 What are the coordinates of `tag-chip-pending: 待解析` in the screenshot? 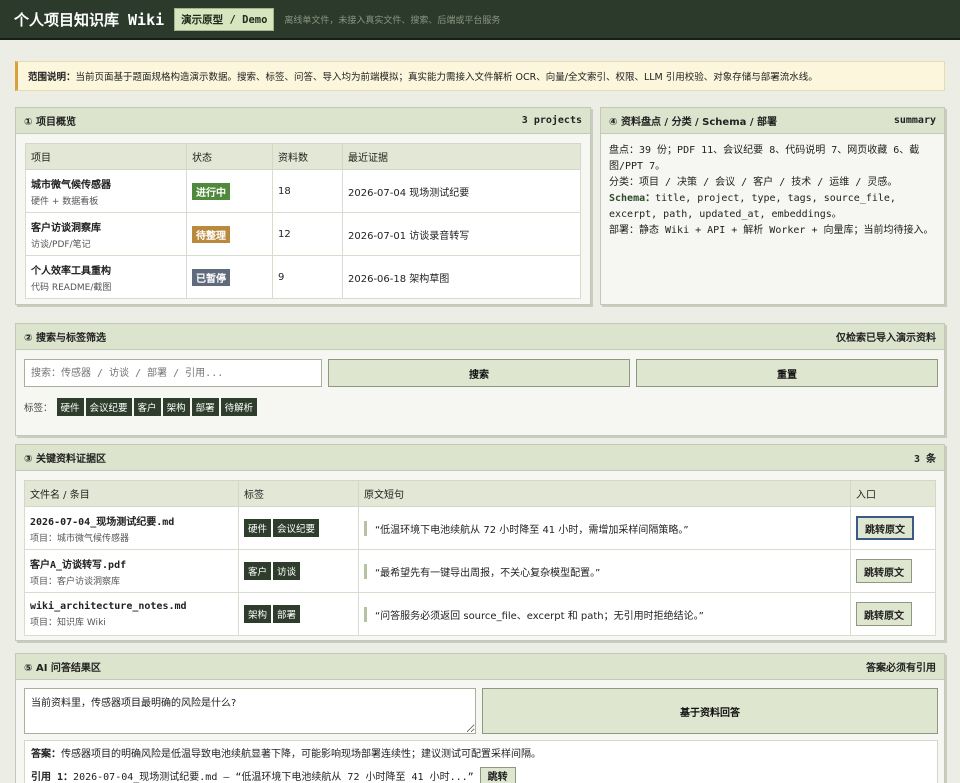 It's located at (239, 407).